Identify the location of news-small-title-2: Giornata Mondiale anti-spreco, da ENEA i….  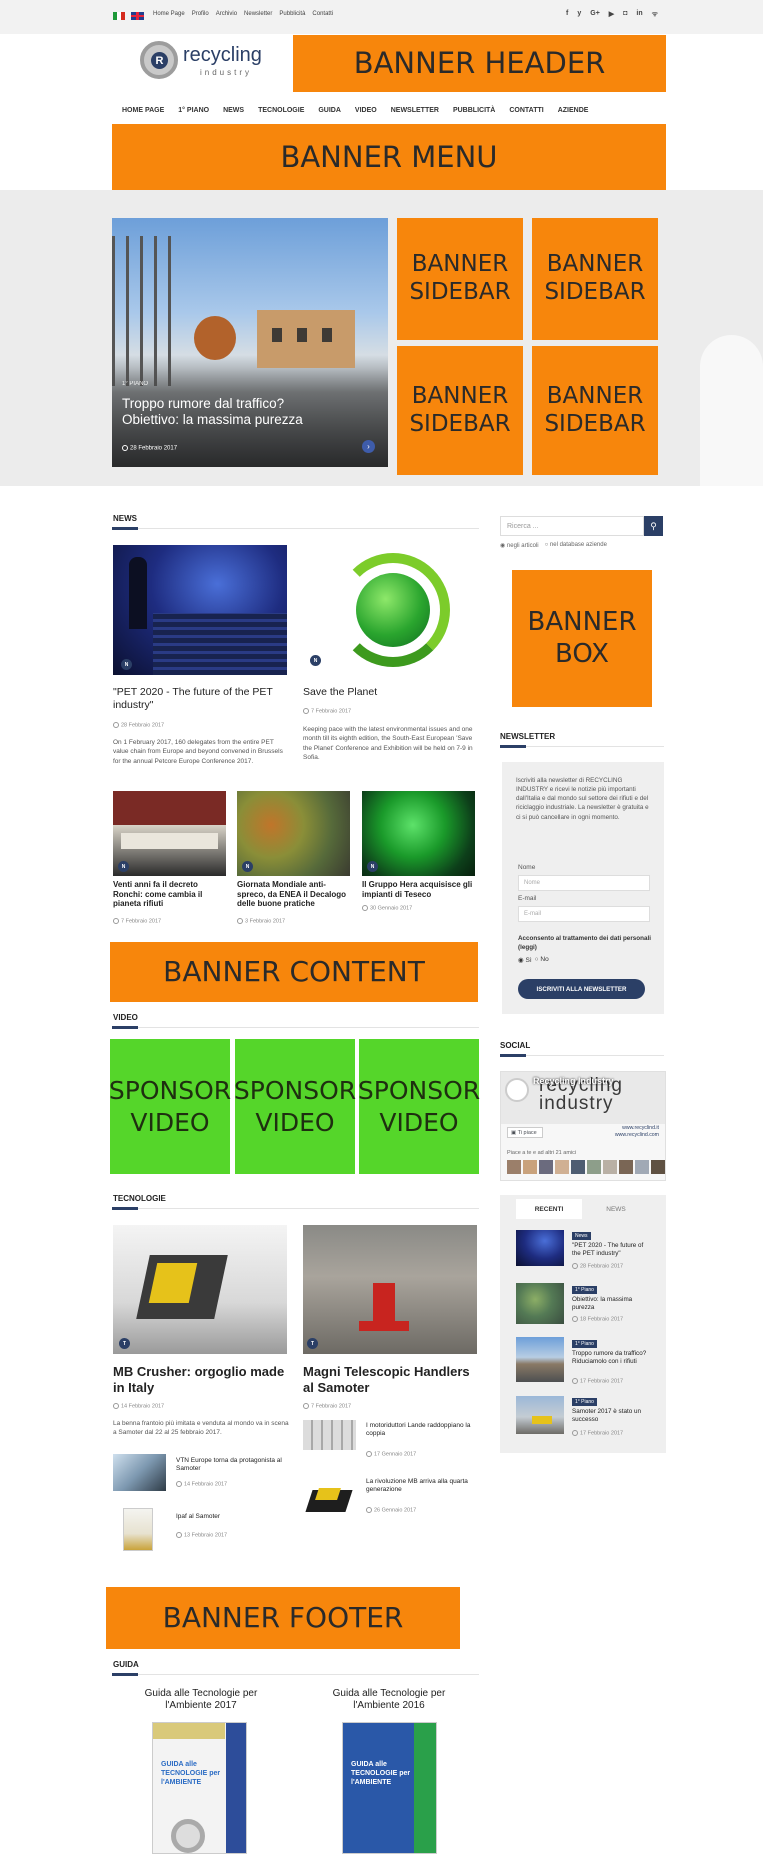
(292, 894).